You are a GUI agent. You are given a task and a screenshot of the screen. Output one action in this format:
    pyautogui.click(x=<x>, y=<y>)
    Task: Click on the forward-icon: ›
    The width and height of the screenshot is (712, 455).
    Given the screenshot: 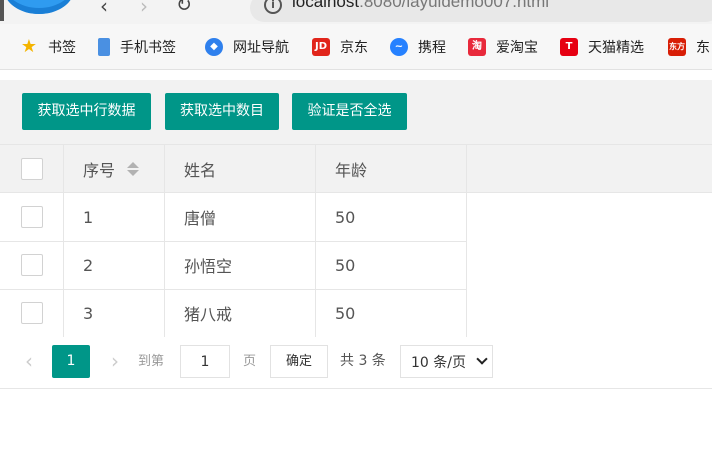 What is the action you would take?
    pyautogui.click(x=144, y=9)
    